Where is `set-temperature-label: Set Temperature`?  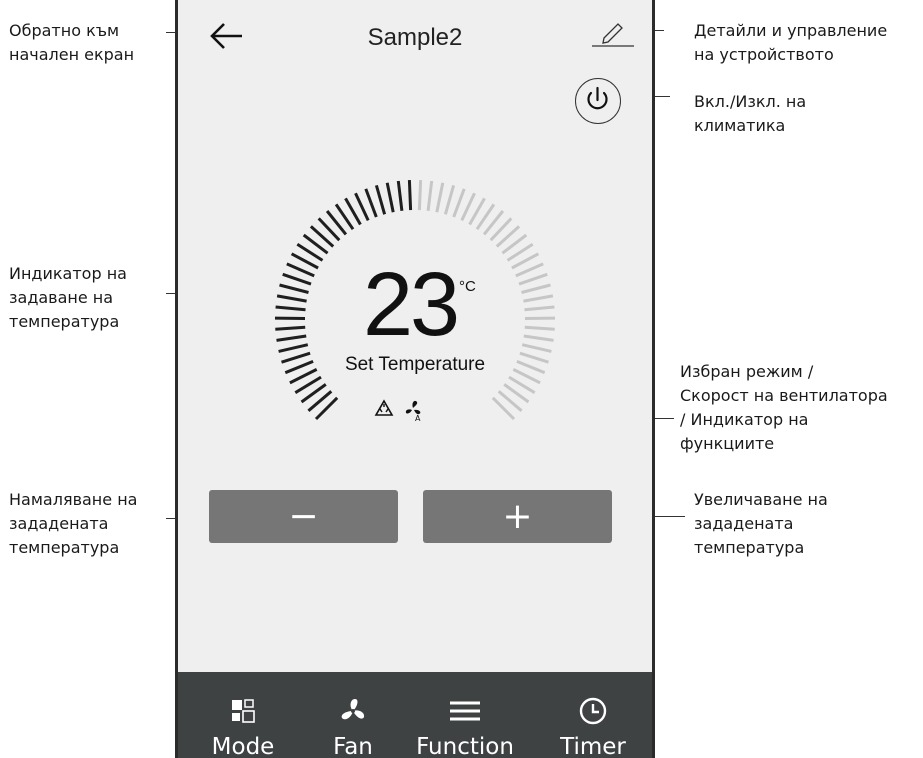 set-temperature-label: Set Temperature is located at coordinates (415, 364).